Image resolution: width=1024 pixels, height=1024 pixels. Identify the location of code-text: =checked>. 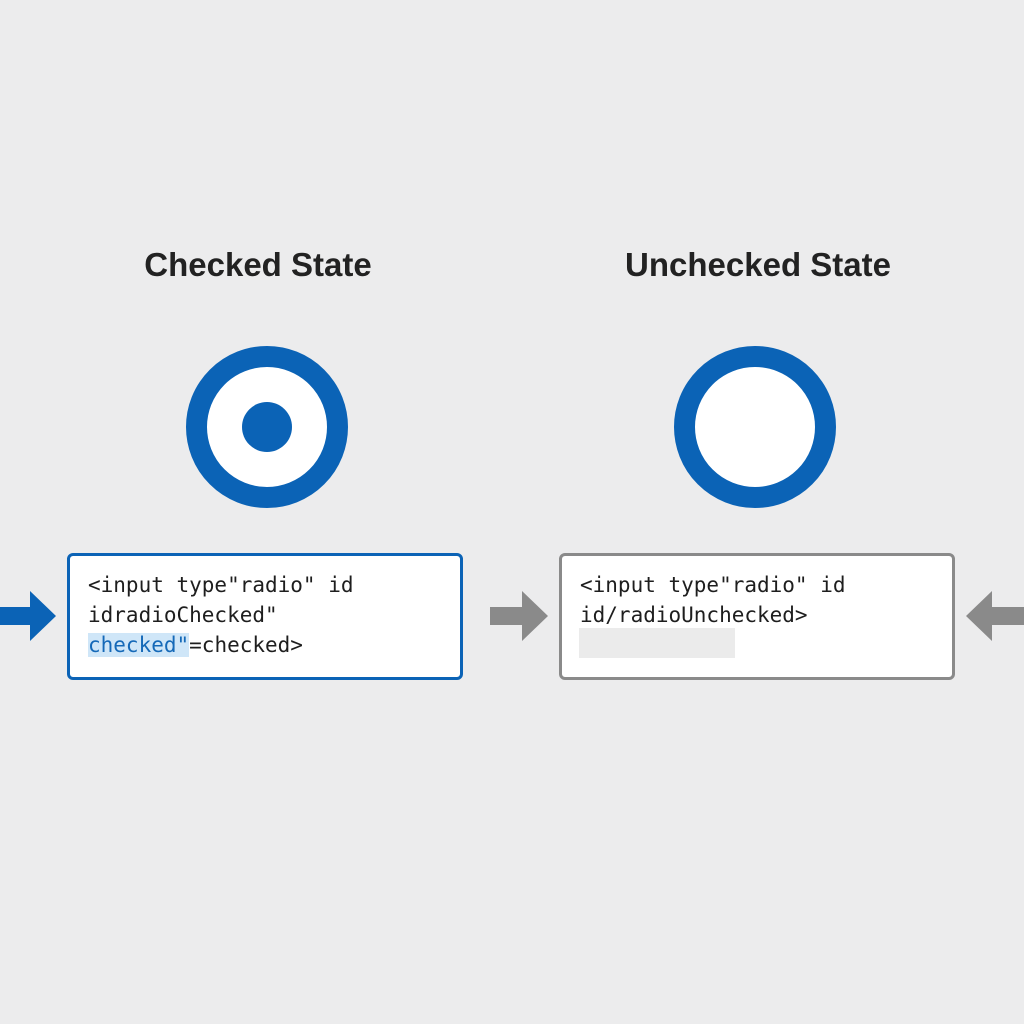
(246, 645).